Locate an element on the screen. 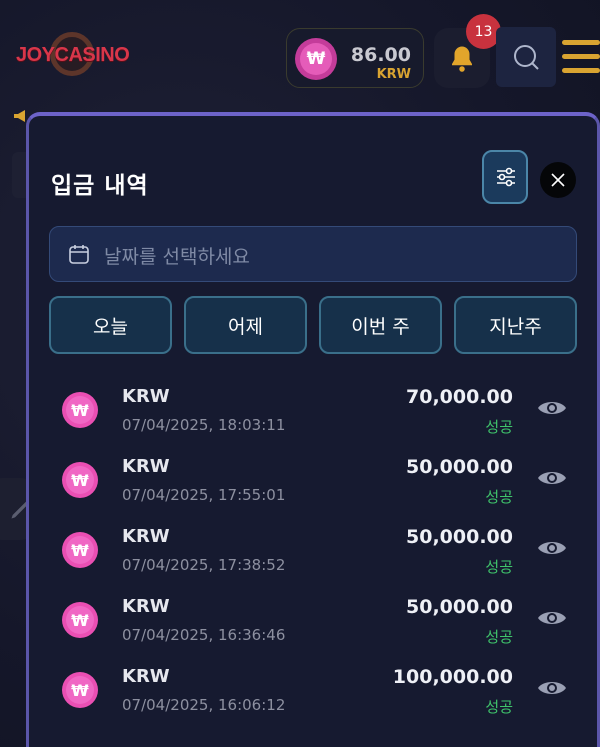  close-icon is located at coordinates (558, 180).